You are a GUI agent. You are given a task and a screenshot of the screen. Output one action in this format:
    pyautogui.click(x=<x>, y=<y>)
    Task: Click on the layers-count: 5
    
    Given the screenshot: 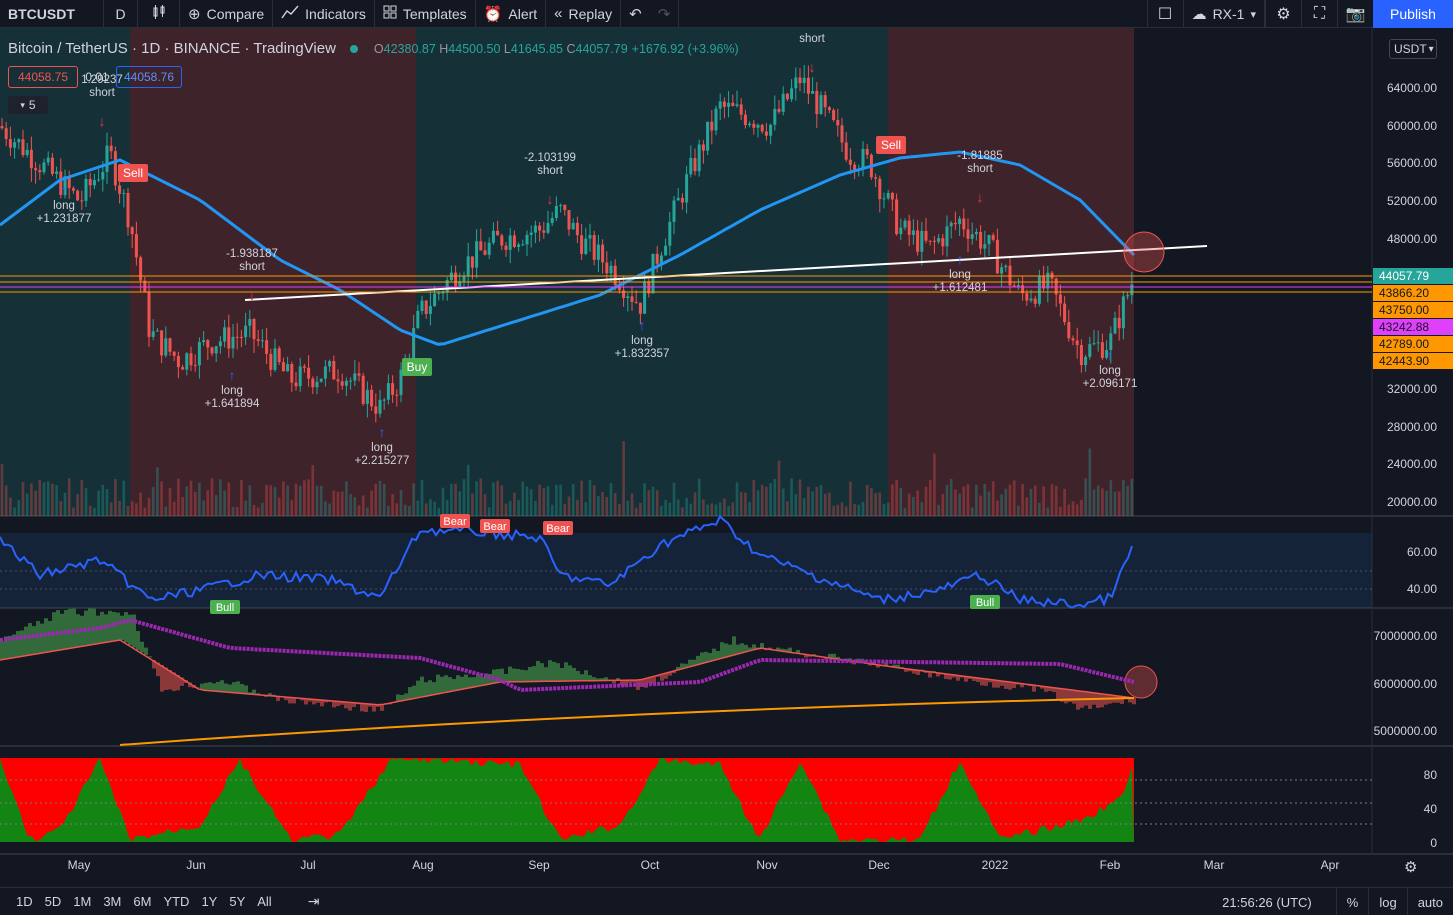 What is the action you would take?
    pyautogui.click(x=32, y=105)
    